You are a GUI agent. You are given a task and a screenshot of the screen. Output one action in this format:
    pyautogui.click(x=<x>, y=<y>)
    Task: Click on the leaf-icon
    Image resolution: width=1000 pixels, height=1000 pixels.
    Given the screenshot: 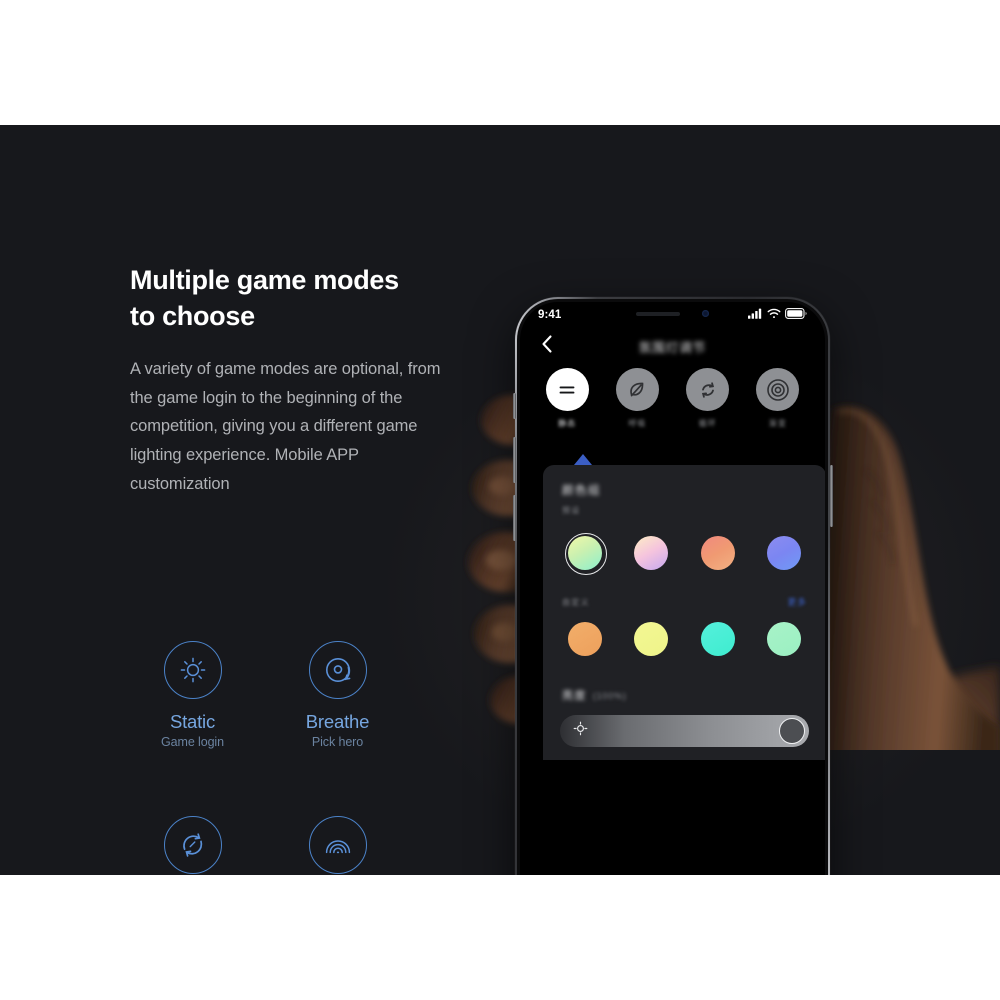 What is the action you would take?
    pyautogui.click(x=637, y=389)
    